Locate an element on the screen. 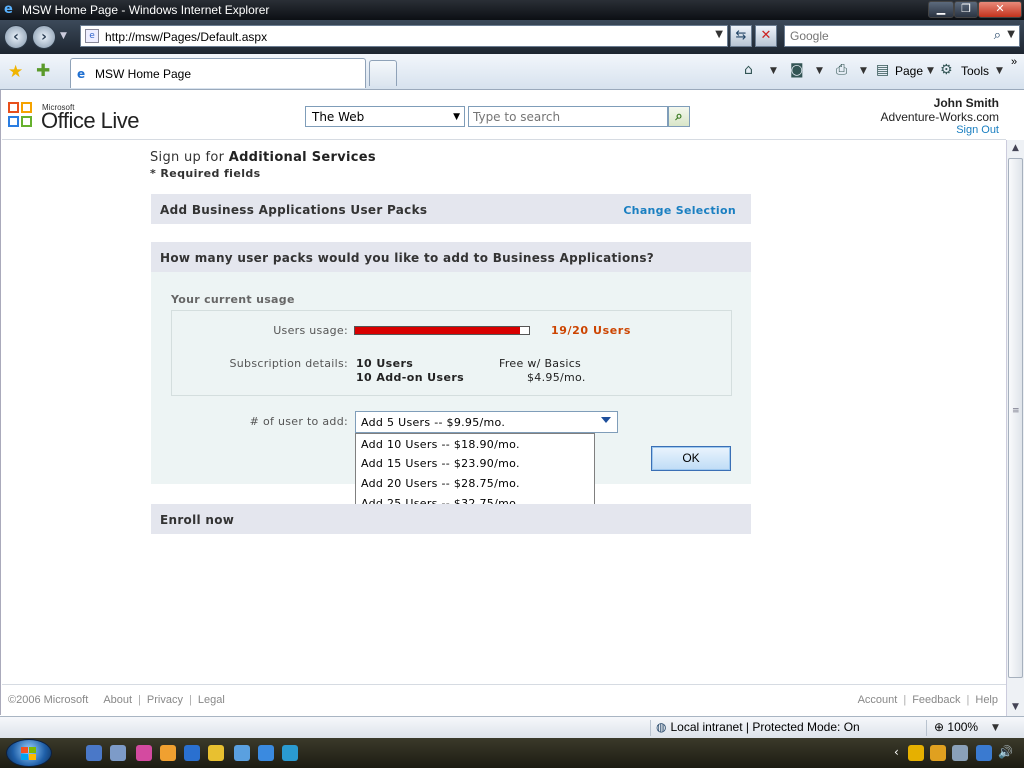  site-search-button: ⌕ is located at coordinates (679, 116).